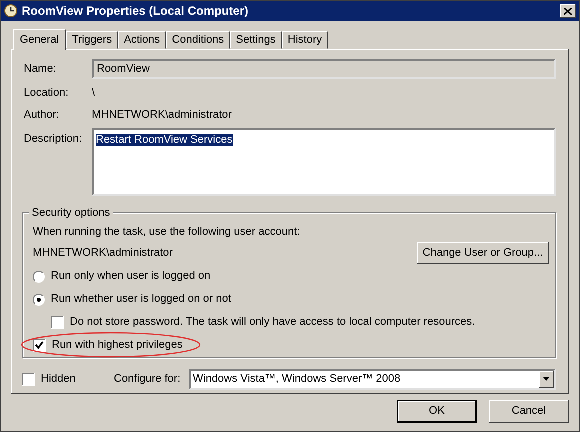  I want to click on name-field: RoomView, so click(324, 69).